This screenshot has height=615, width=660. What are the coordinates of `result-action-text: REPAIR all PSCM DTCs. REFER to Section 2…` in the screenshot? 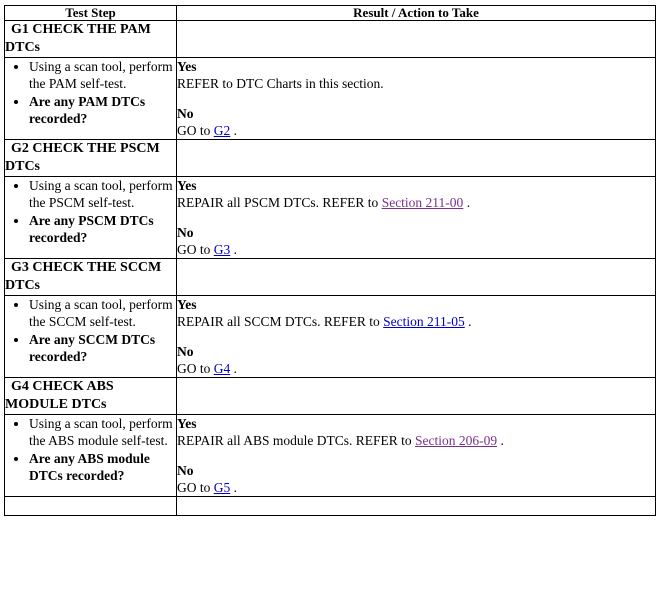 It's located at (416, 202).